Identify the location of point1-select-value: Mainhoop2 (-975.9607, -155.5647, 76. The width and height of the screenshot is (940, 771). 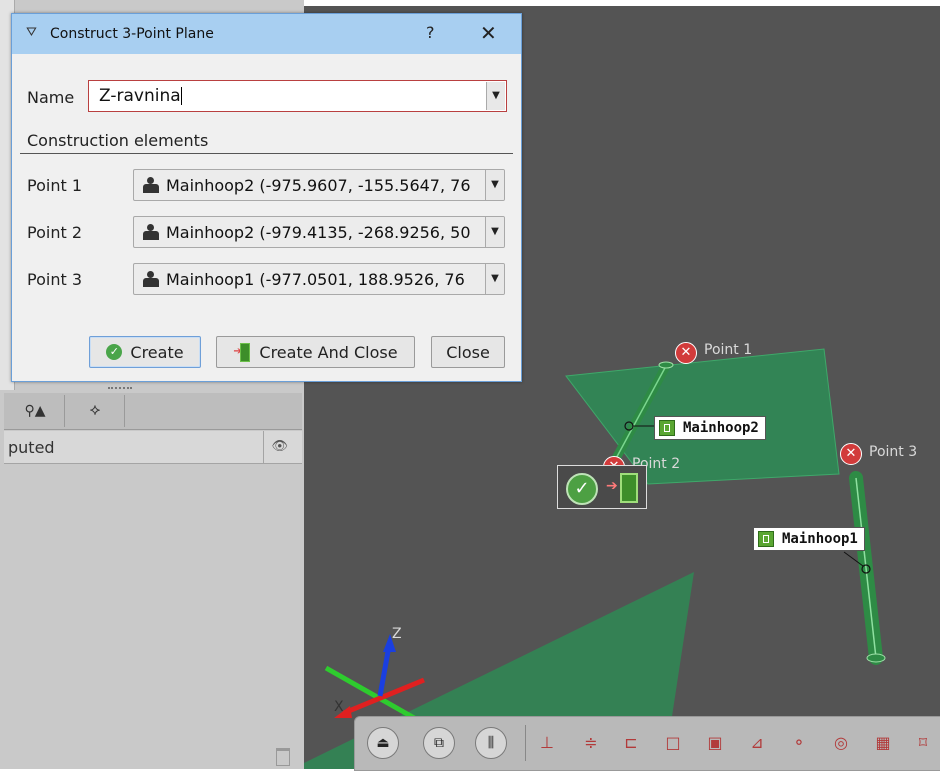
(318, 185).